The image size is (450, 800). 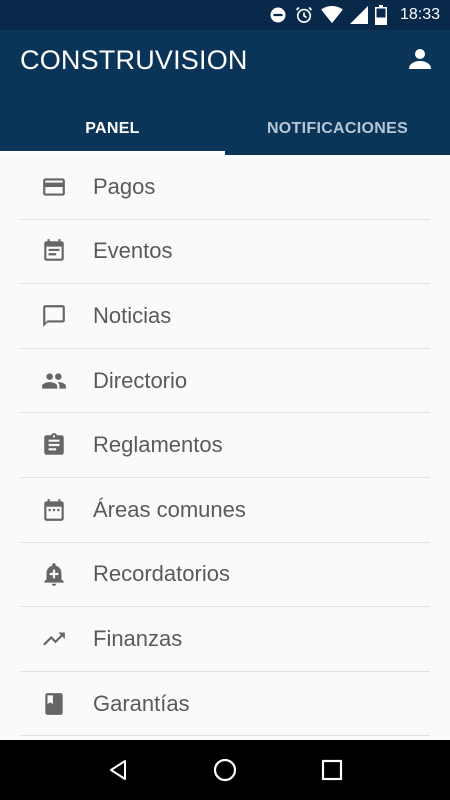 I want to click on home-icon, so click(x=225, y=770).